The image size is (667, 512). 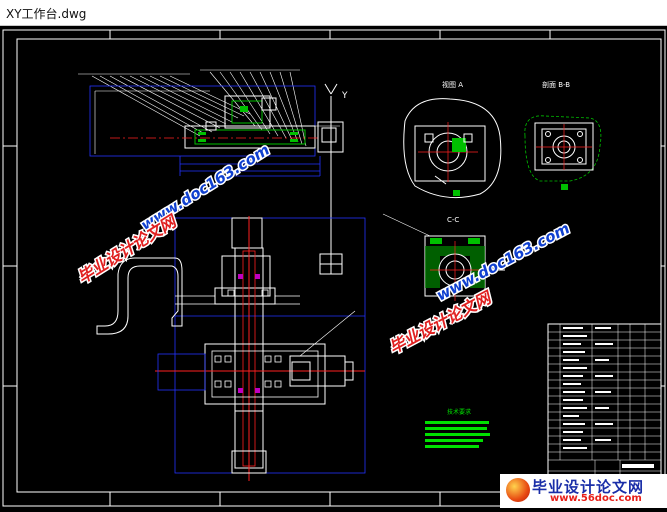 What do you see at coordinates (344, 96) in the screenshot?
I see `axis-label: Y` at bounding box center [344, 96].